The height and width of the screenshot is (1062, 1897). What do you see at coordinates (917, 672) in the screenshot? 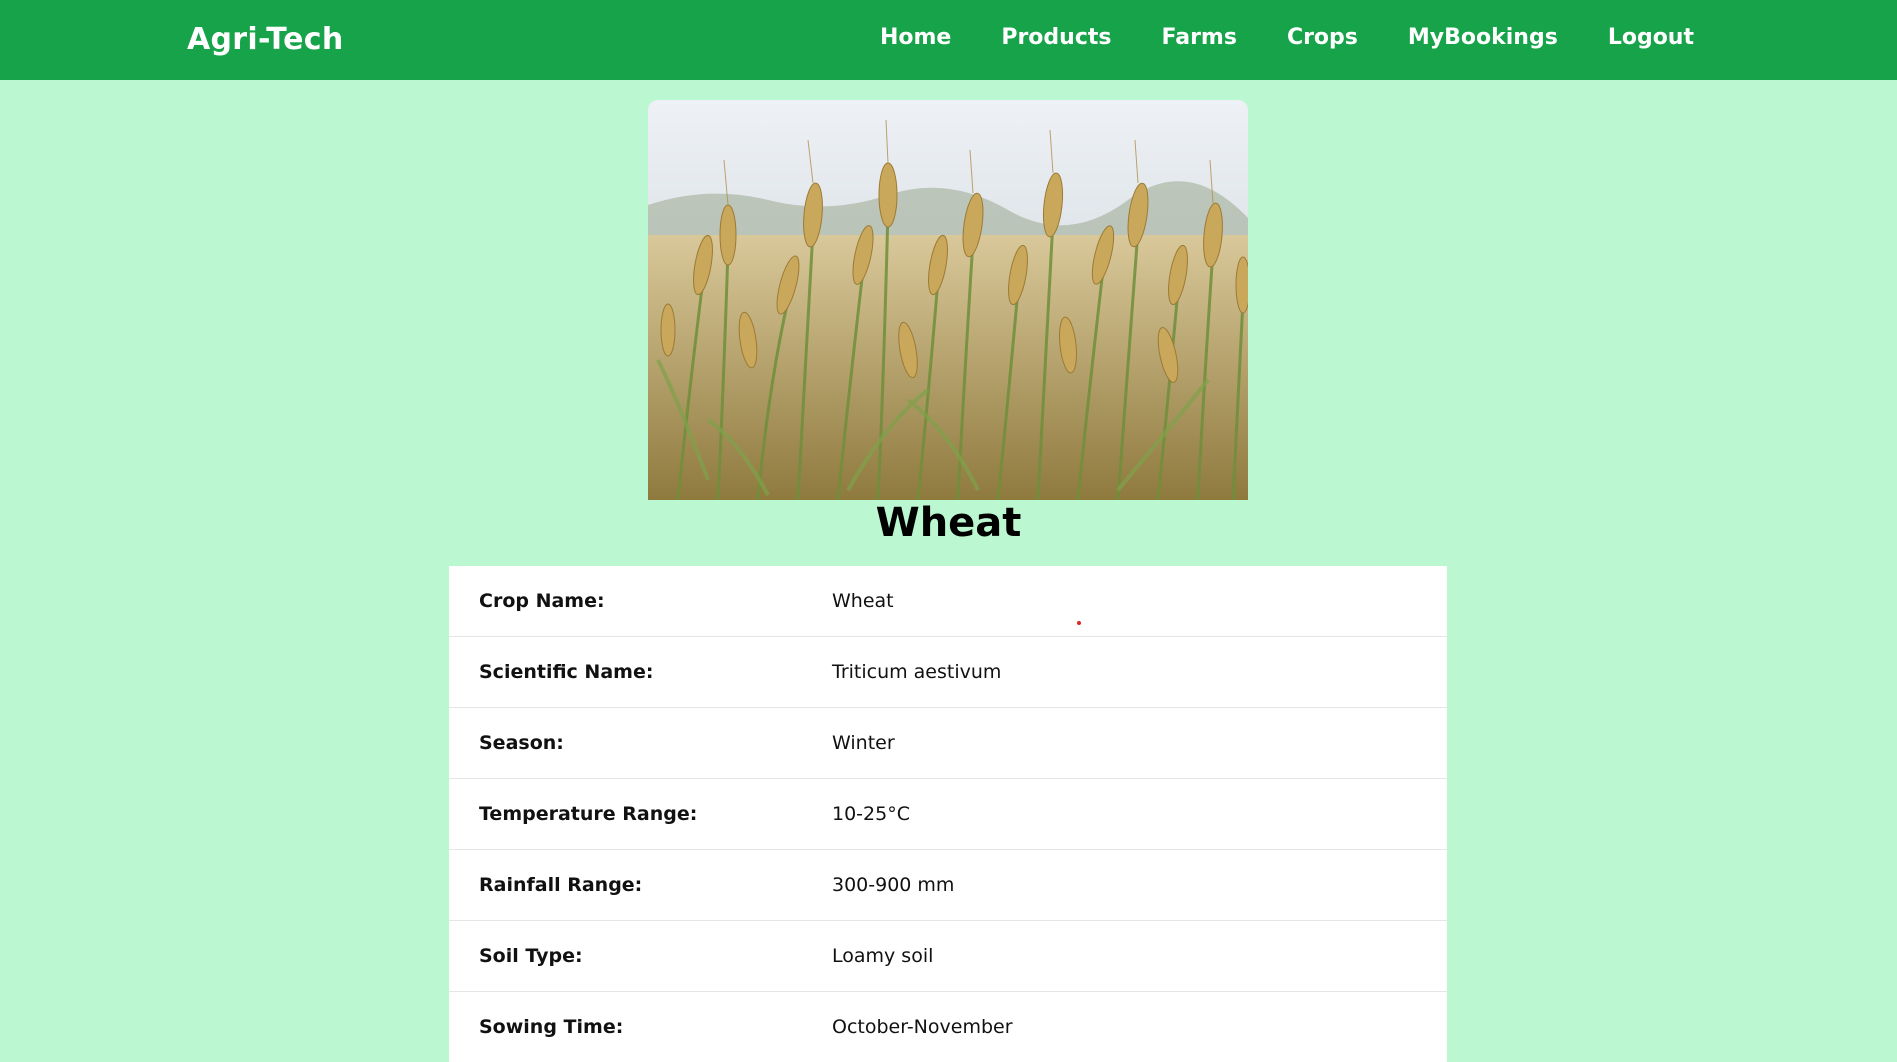
I see `detail-value: Triticum aestivum` at bounding box center [917, 672].